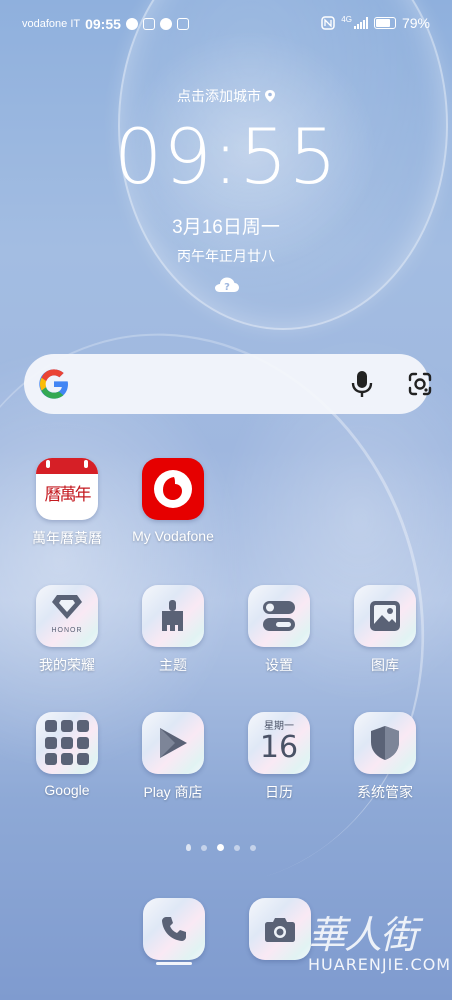 The height and width of the screenshot is (1000, 452). Describe the element at coordinates (67, 538) in the screenshot. I see `app-label: 萬年曆黃曆` at that location.